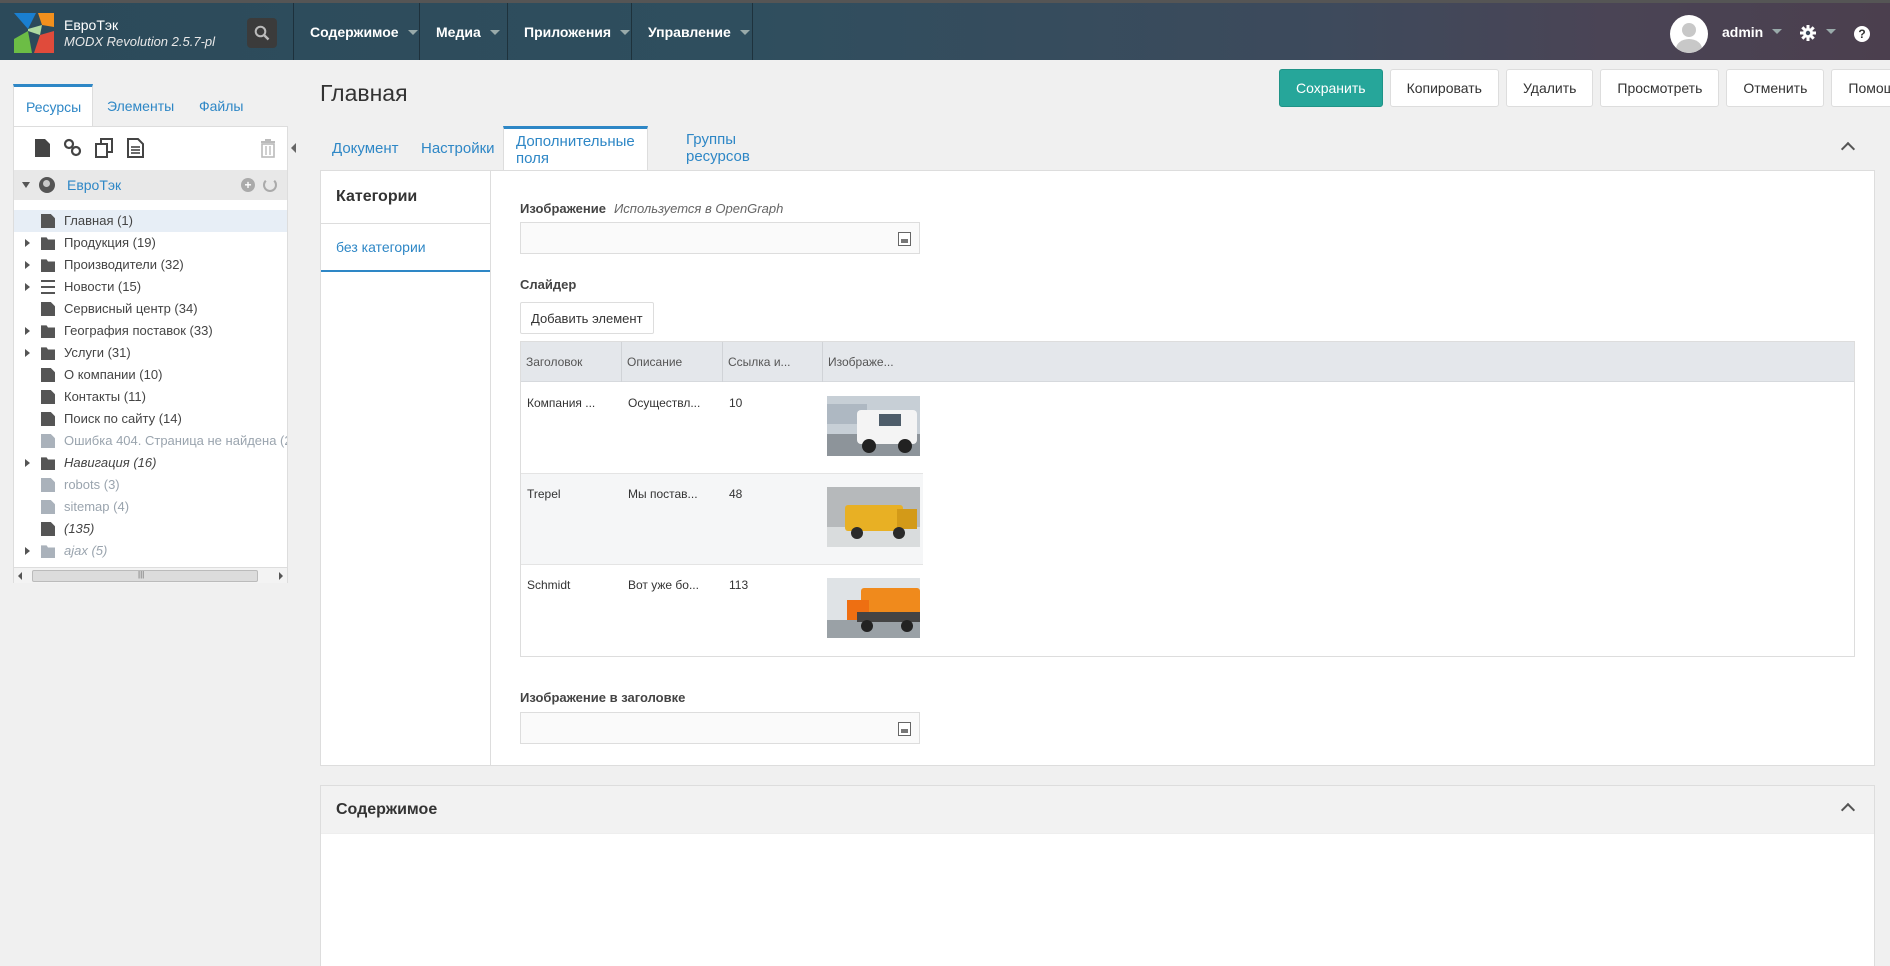 Image resolution: width=1890 pixels, height=966 pixels. I want to click on tree-item: Главная (1), so click(150, 221).